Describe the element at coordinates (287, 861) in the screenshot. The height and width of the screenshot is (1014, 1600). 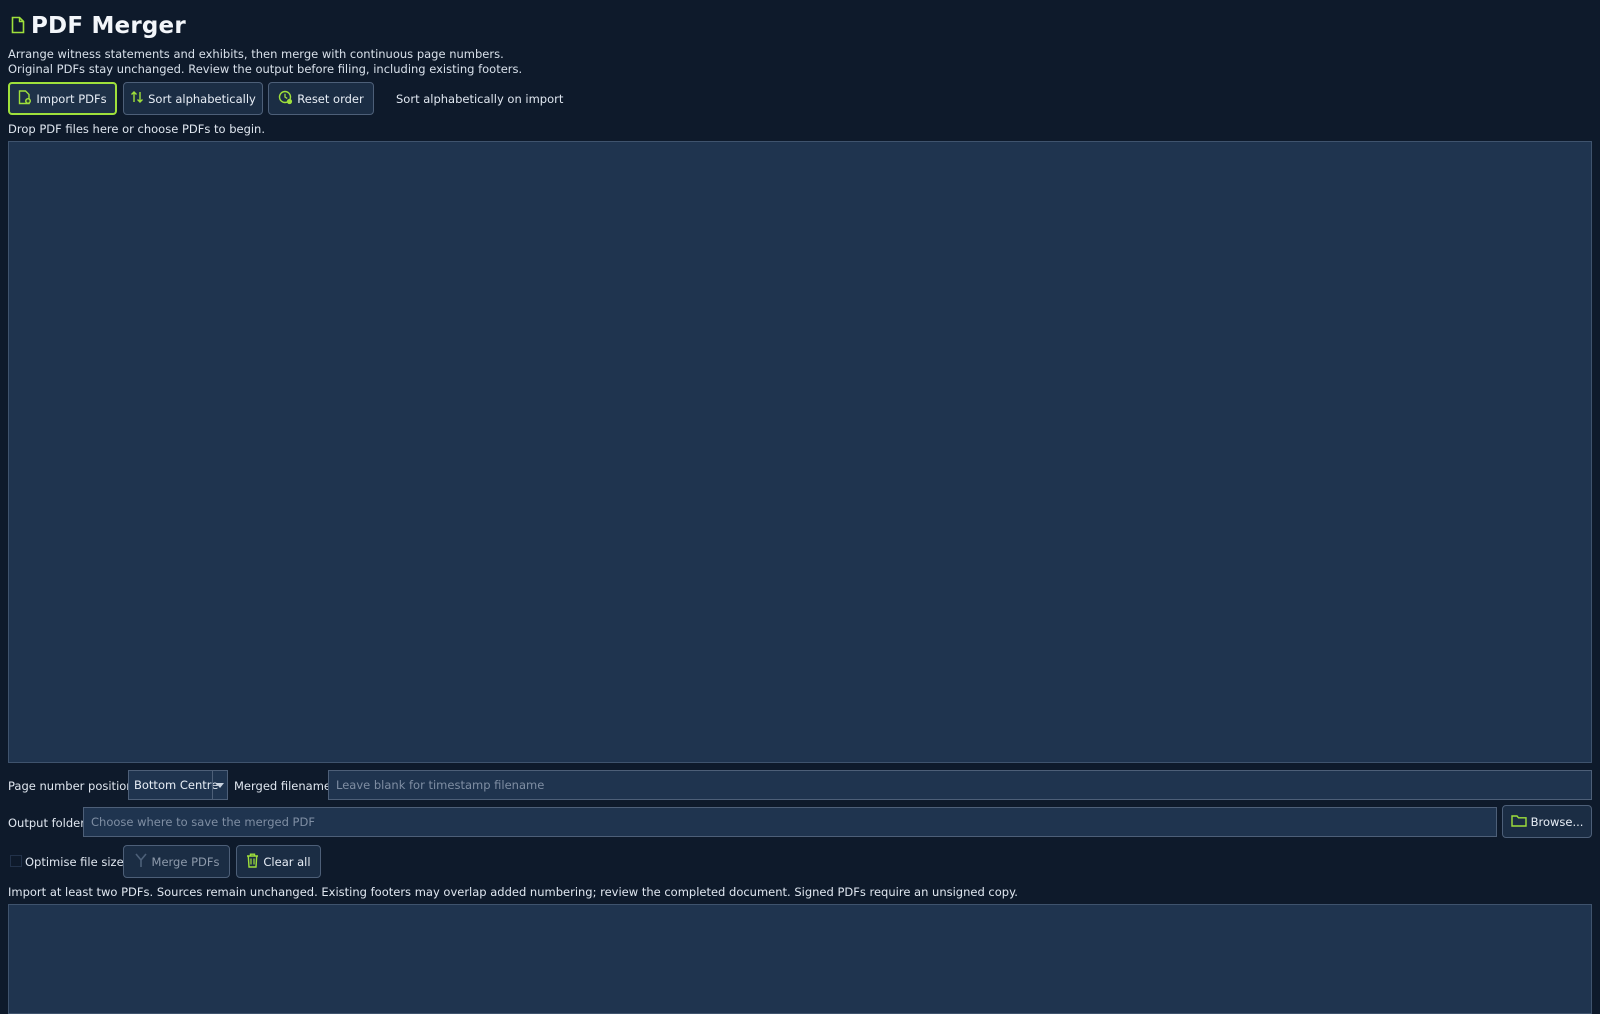
I see `clear-all-label: Clear all` at that location.